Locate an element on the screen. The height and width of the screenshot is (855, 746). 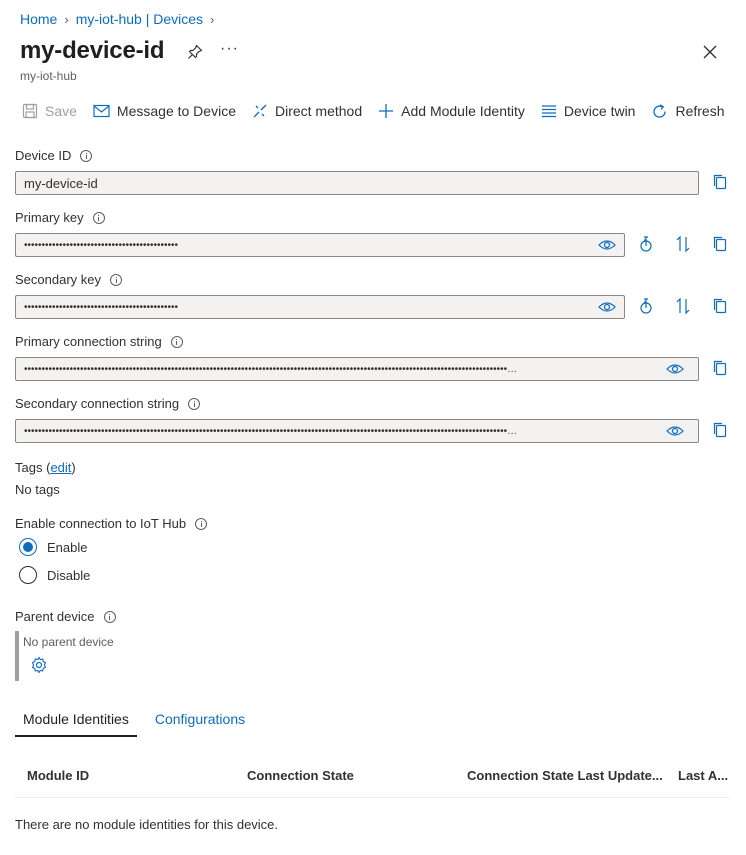
device-twin-button: Device twin is located at coordinates (588, 111).